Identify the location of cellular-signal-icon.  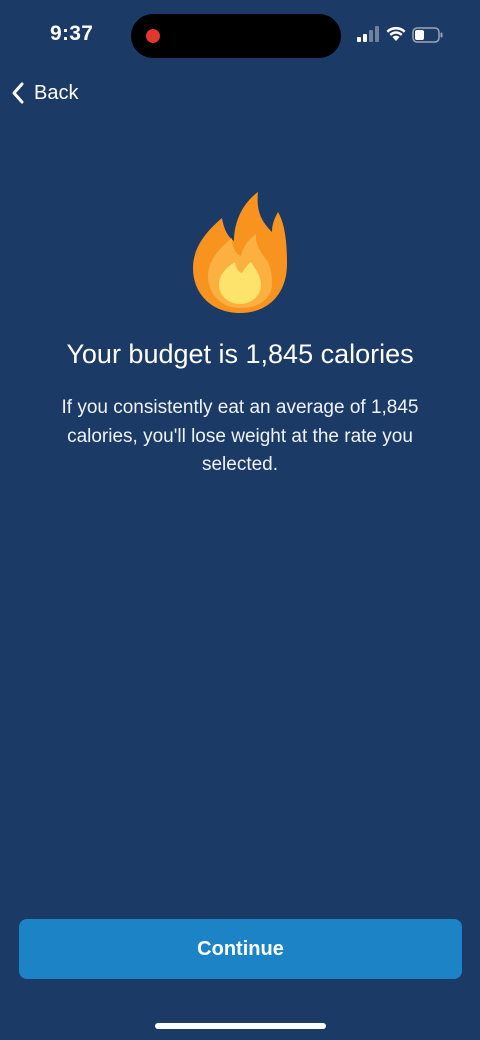
(368, 34).